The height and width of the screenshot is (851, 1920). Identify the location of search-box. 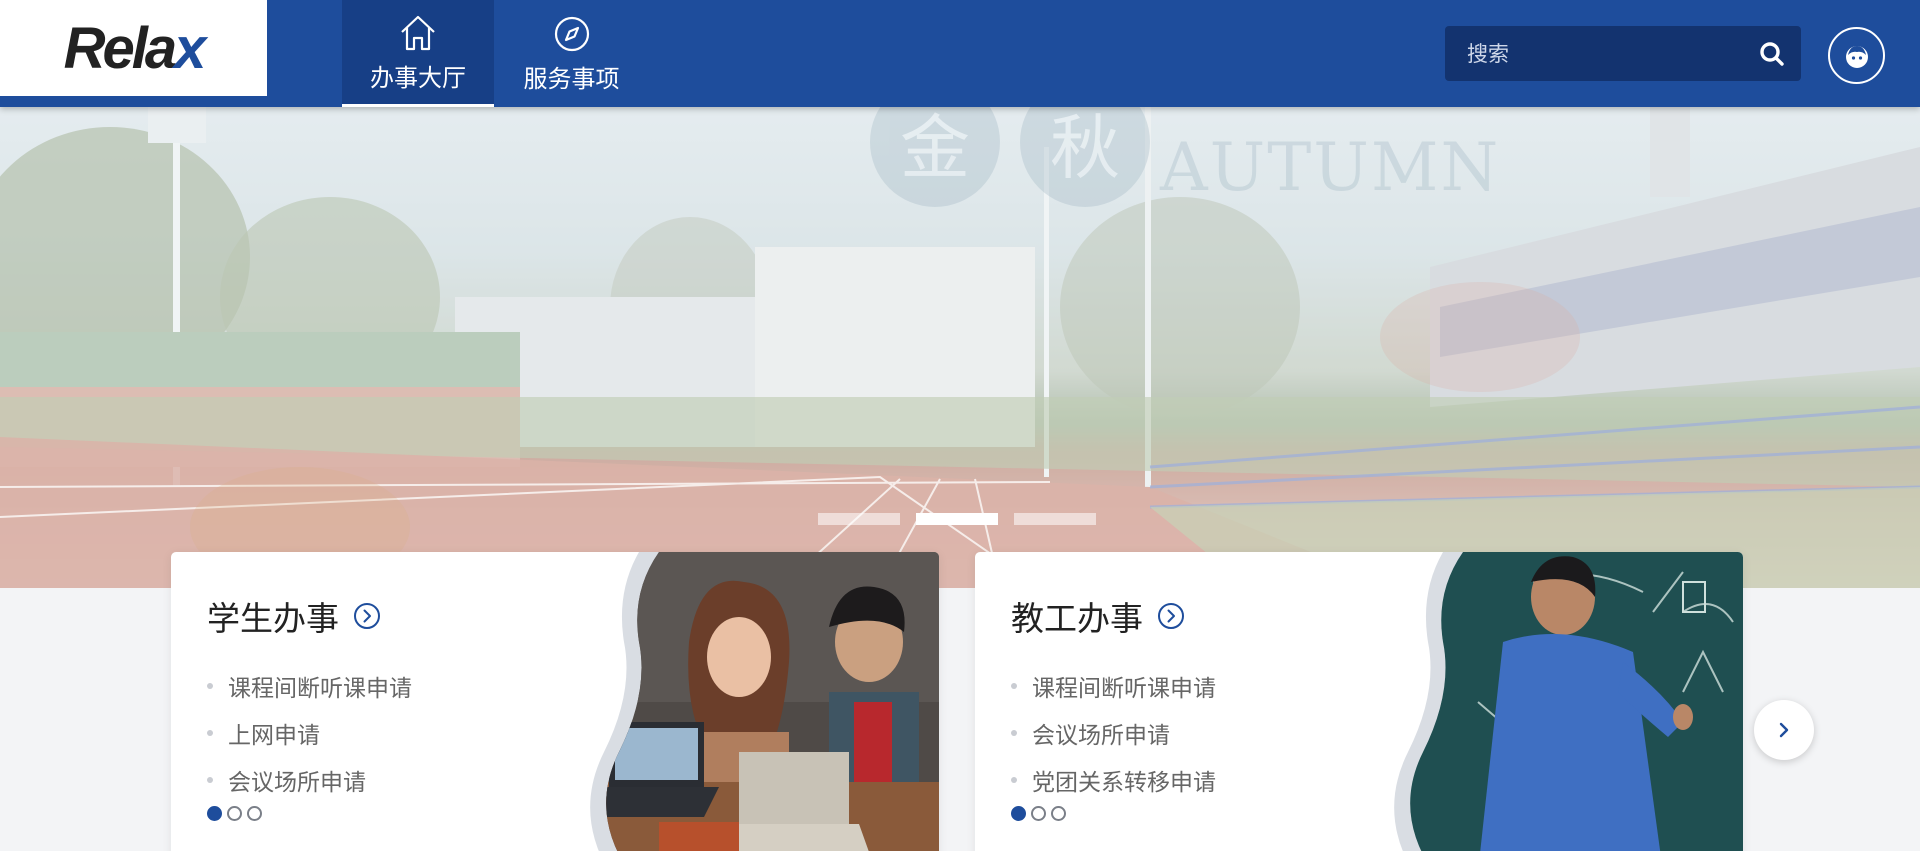
(1623, 53).